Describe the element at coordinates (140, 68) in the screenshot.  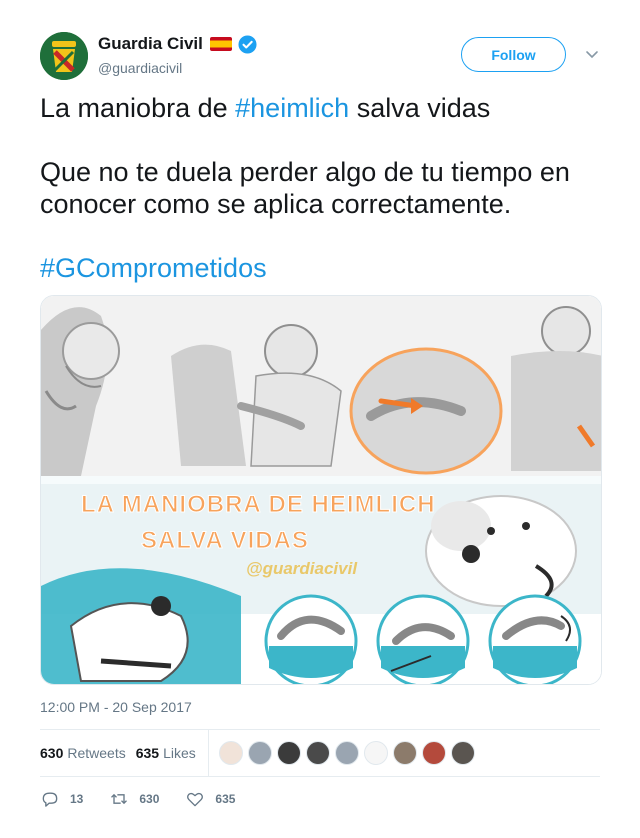
I see `user-handle: @guardiacivil` at that location.